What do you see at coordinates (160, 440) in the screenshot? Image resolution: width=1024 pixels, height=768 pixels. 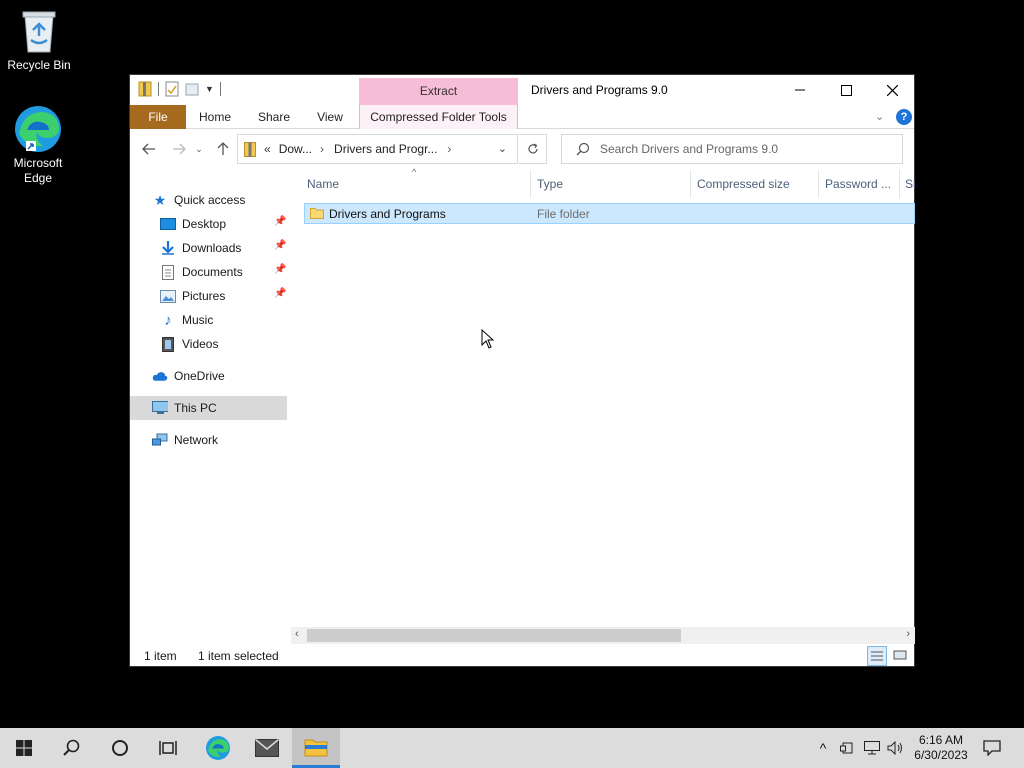 I see `network-icon` at bounding box center [160, 440].